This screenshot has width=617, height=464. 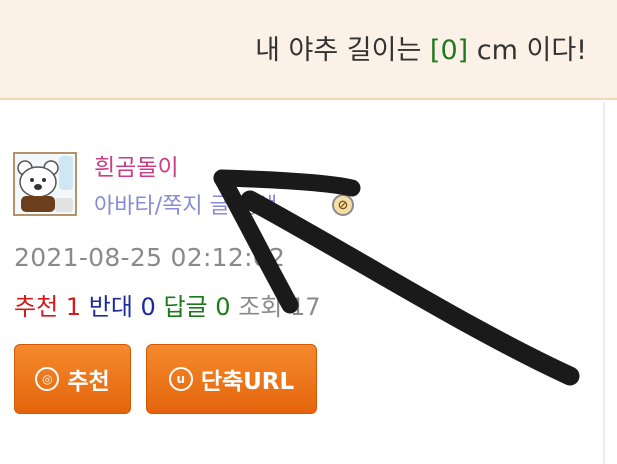 What do you see at coordinates (47, 379) in the screenshot?
I see `recommend-circle-icon: ◎` at bounding box center [47, 379].